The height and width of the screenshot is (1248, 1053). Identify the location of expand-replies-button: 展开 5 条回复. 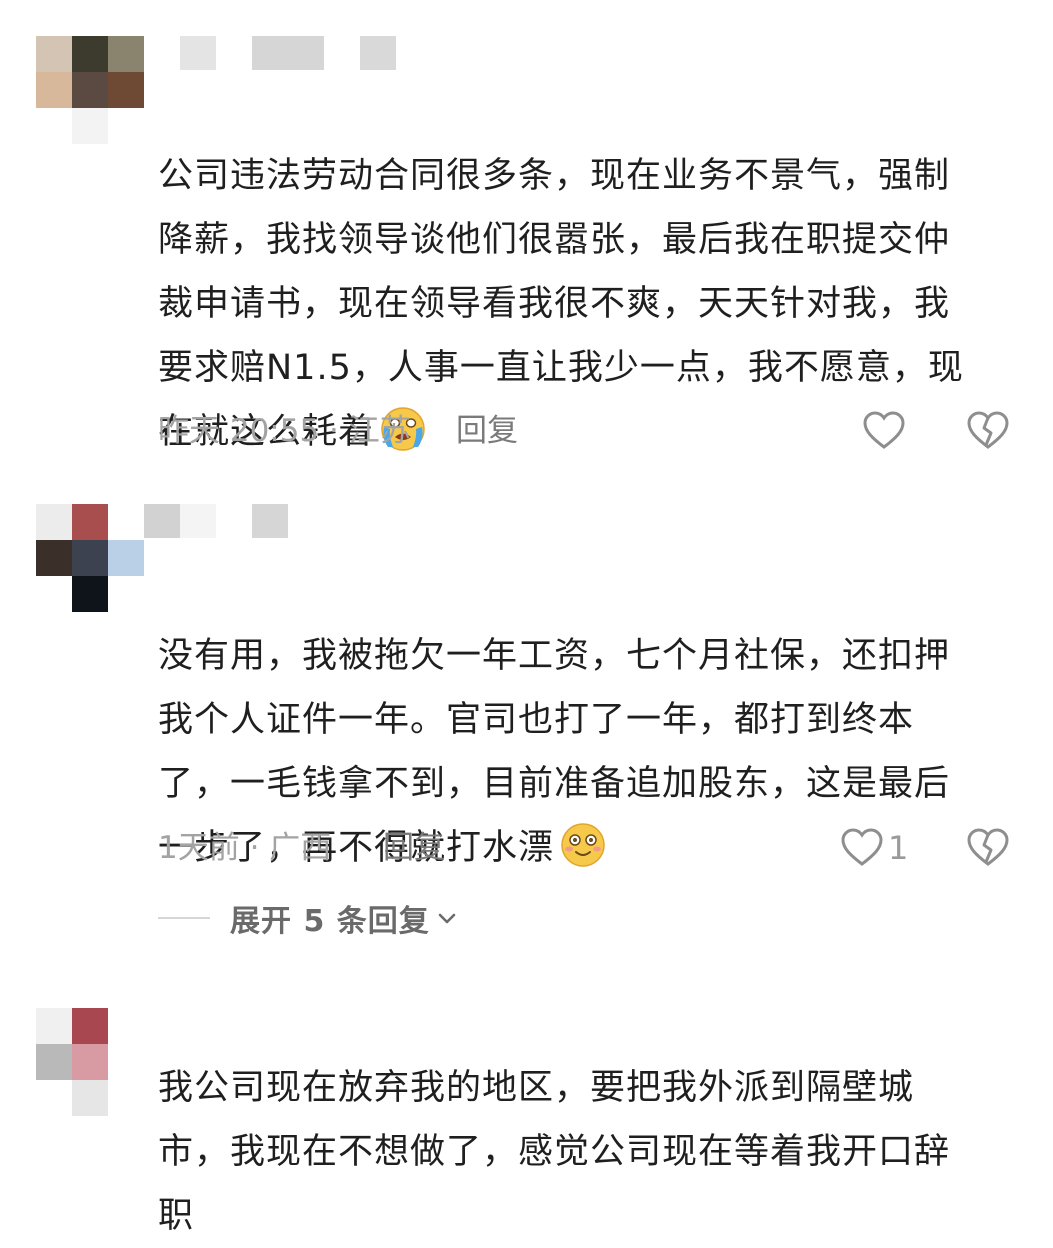
(308, 918).